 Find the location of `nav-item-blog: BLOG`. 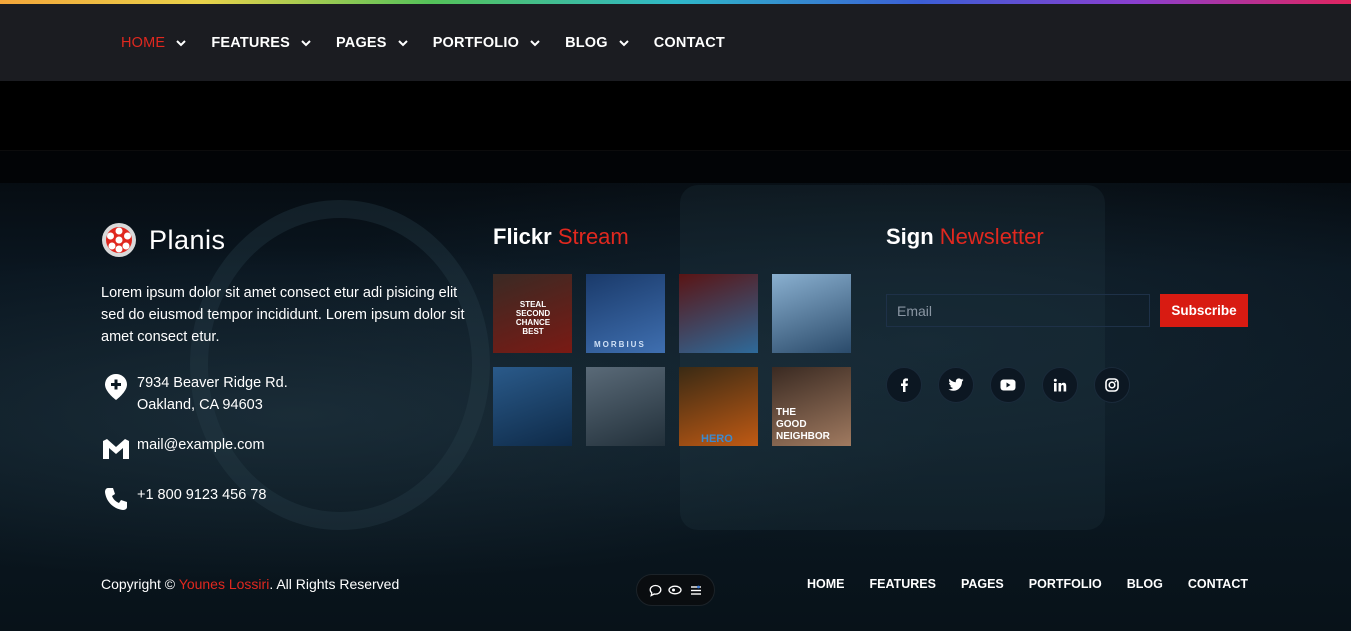

nav-item-blog: BLOG is located at coordinates (597, 43).